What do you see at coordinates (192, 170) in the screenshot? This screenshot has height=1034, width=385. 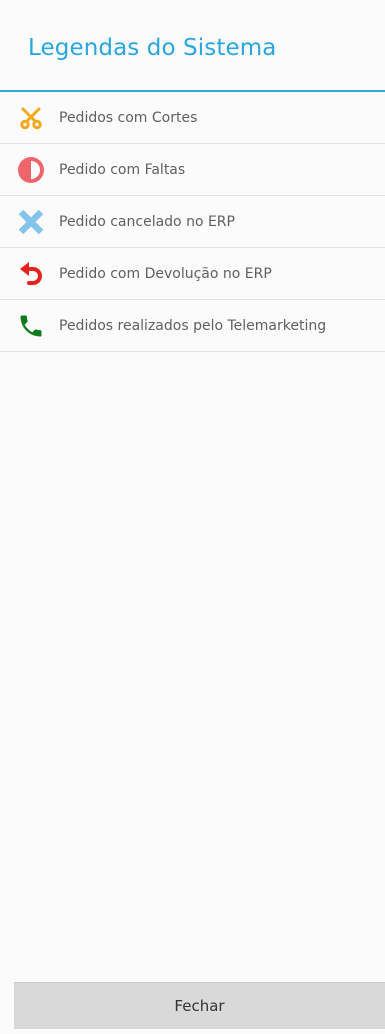 I see `legend-item-faltas: Pedido com Faltas` at bounding box center [192, 170].